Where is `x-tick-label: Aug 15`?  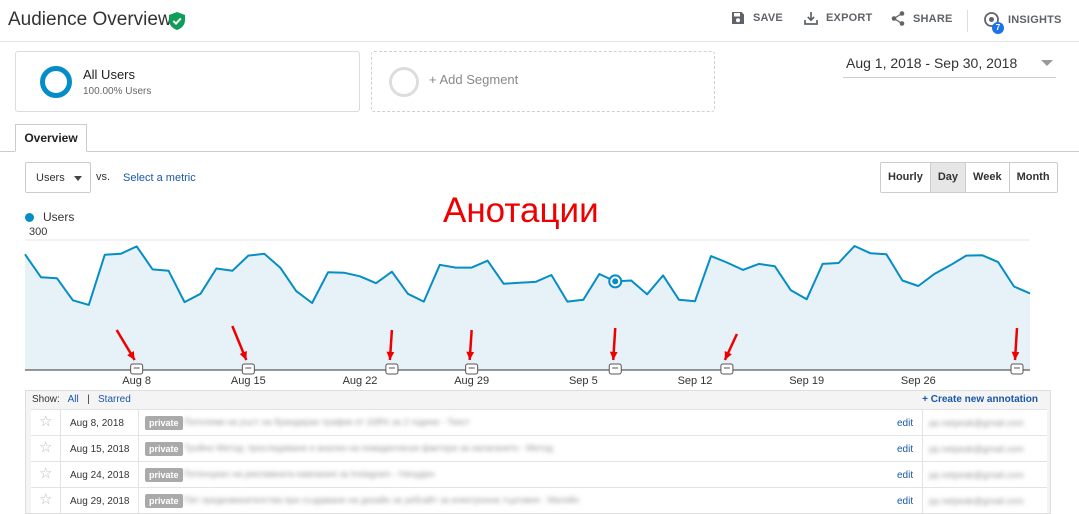
x-tick-label: Aug 15 is located at coordinates (248, 381).